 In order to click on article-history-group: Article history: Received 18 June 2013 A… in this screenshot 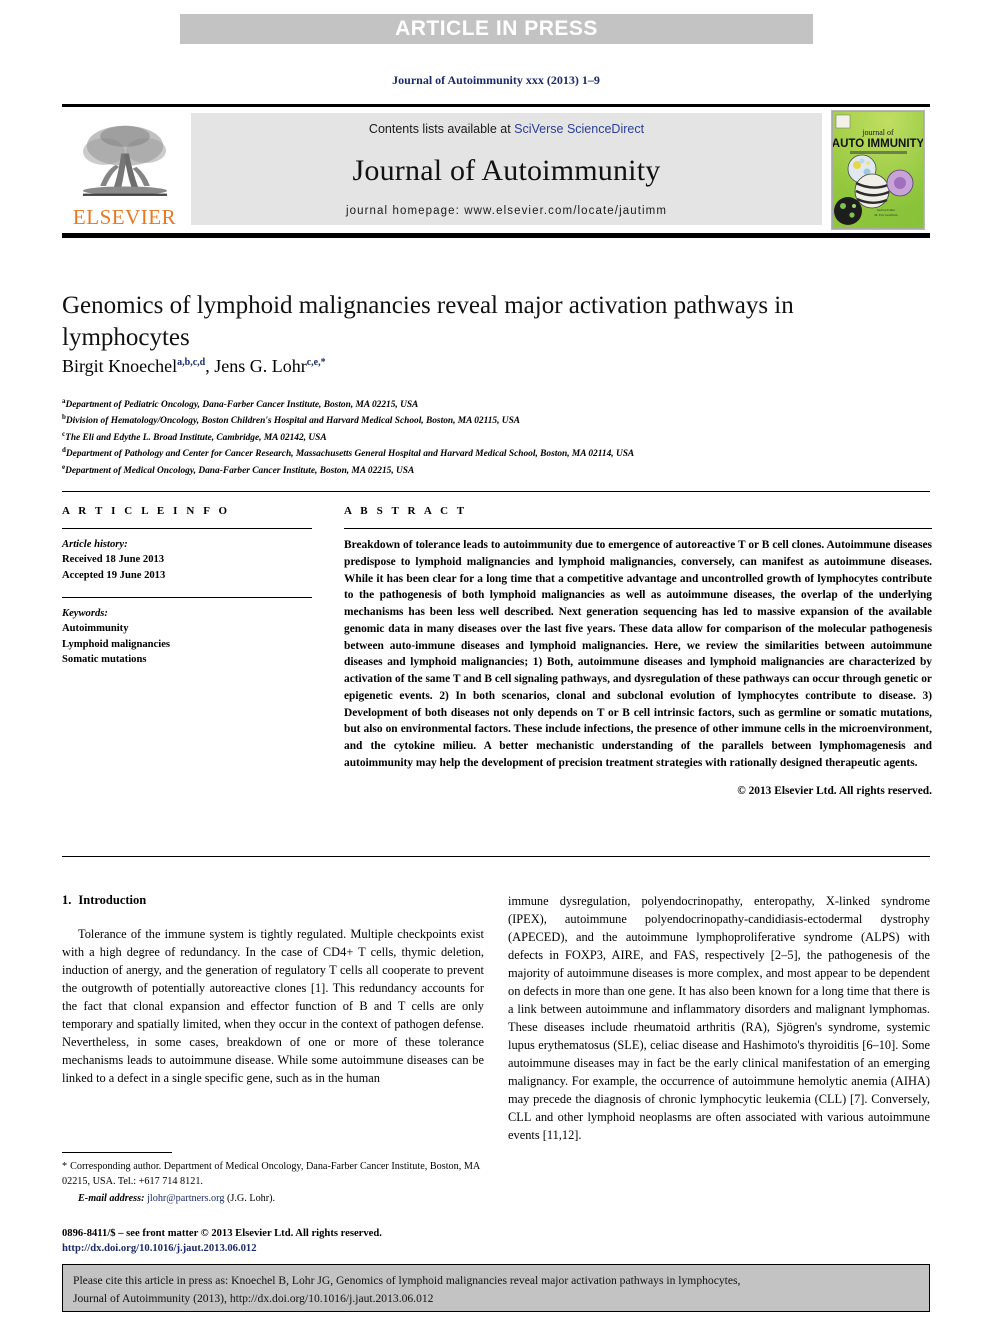, I will do `click(187, 560)`.